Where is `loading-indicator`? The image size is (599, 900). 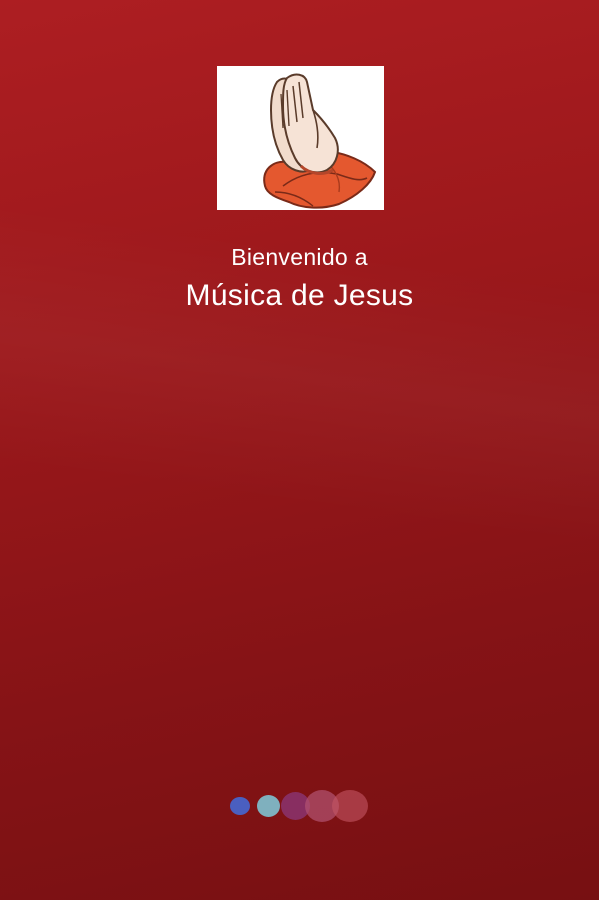 loading-indicator is located at coordinates (301, 806).